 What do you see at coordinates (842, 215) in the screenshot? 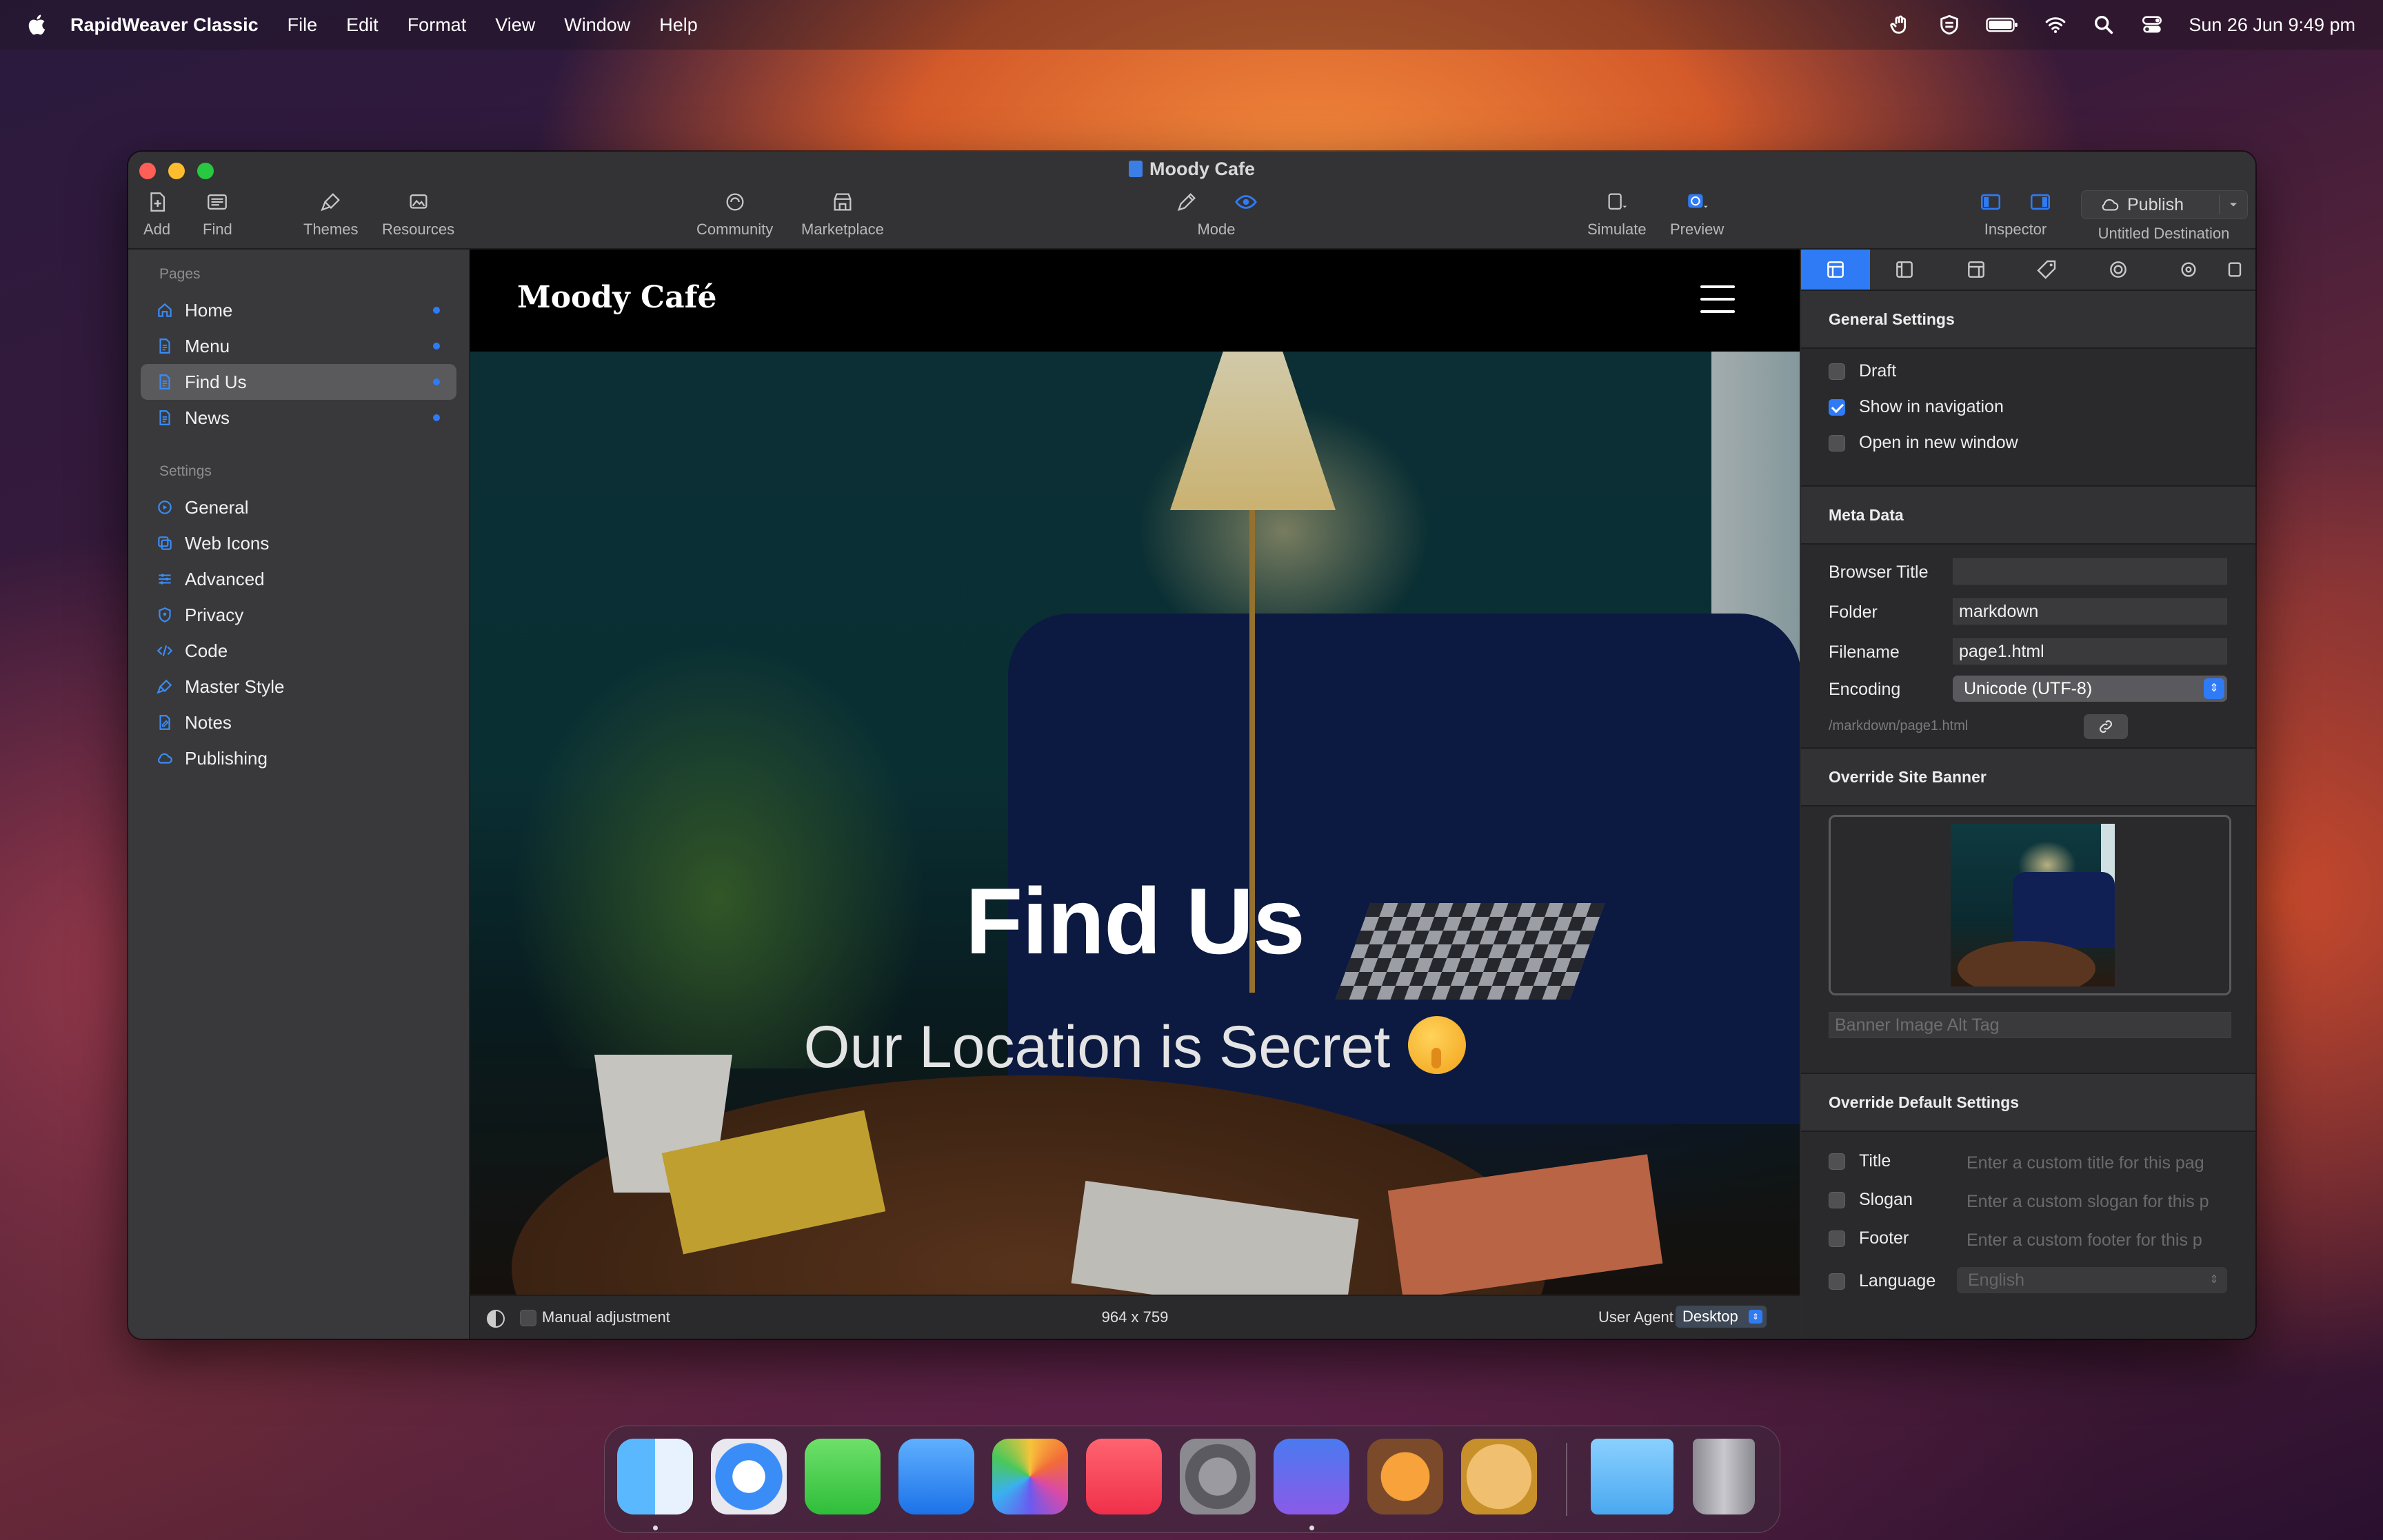
I see `marketplace-button: Marketplace` at bounding box center [842, 215].